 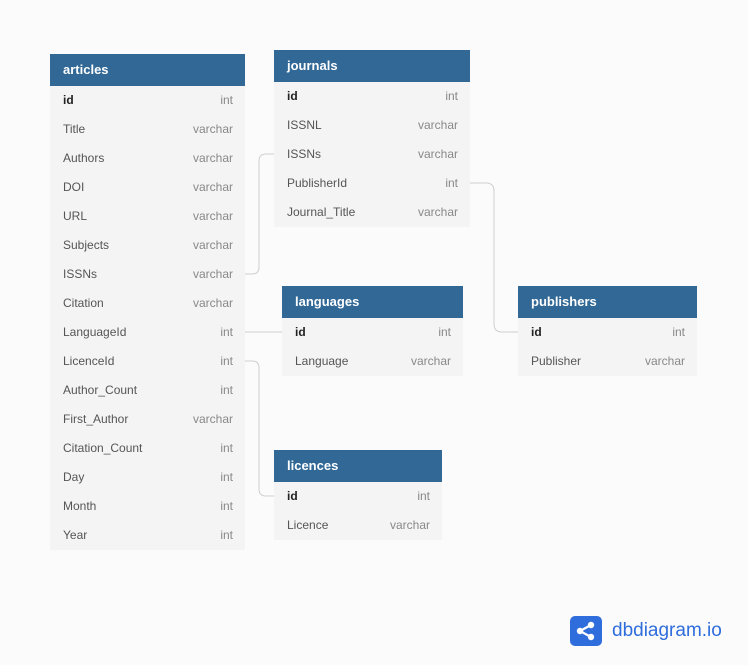 I want to click on field-row: PublisherId int, so click(x=372, y=183).